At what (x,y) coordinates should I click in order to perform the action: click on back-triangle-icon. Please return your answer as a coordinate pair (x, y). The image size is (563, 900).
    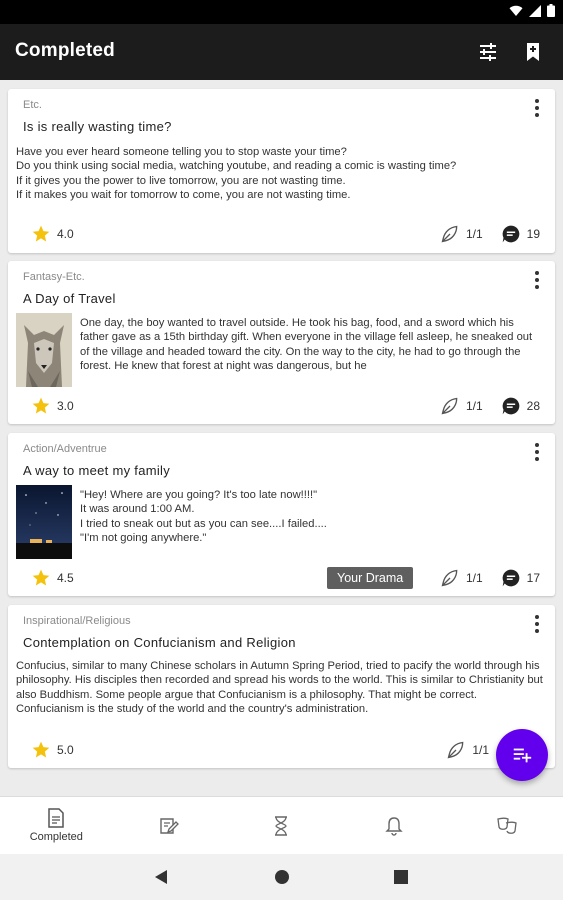
    Looking at the image, I should click on (161, 877).